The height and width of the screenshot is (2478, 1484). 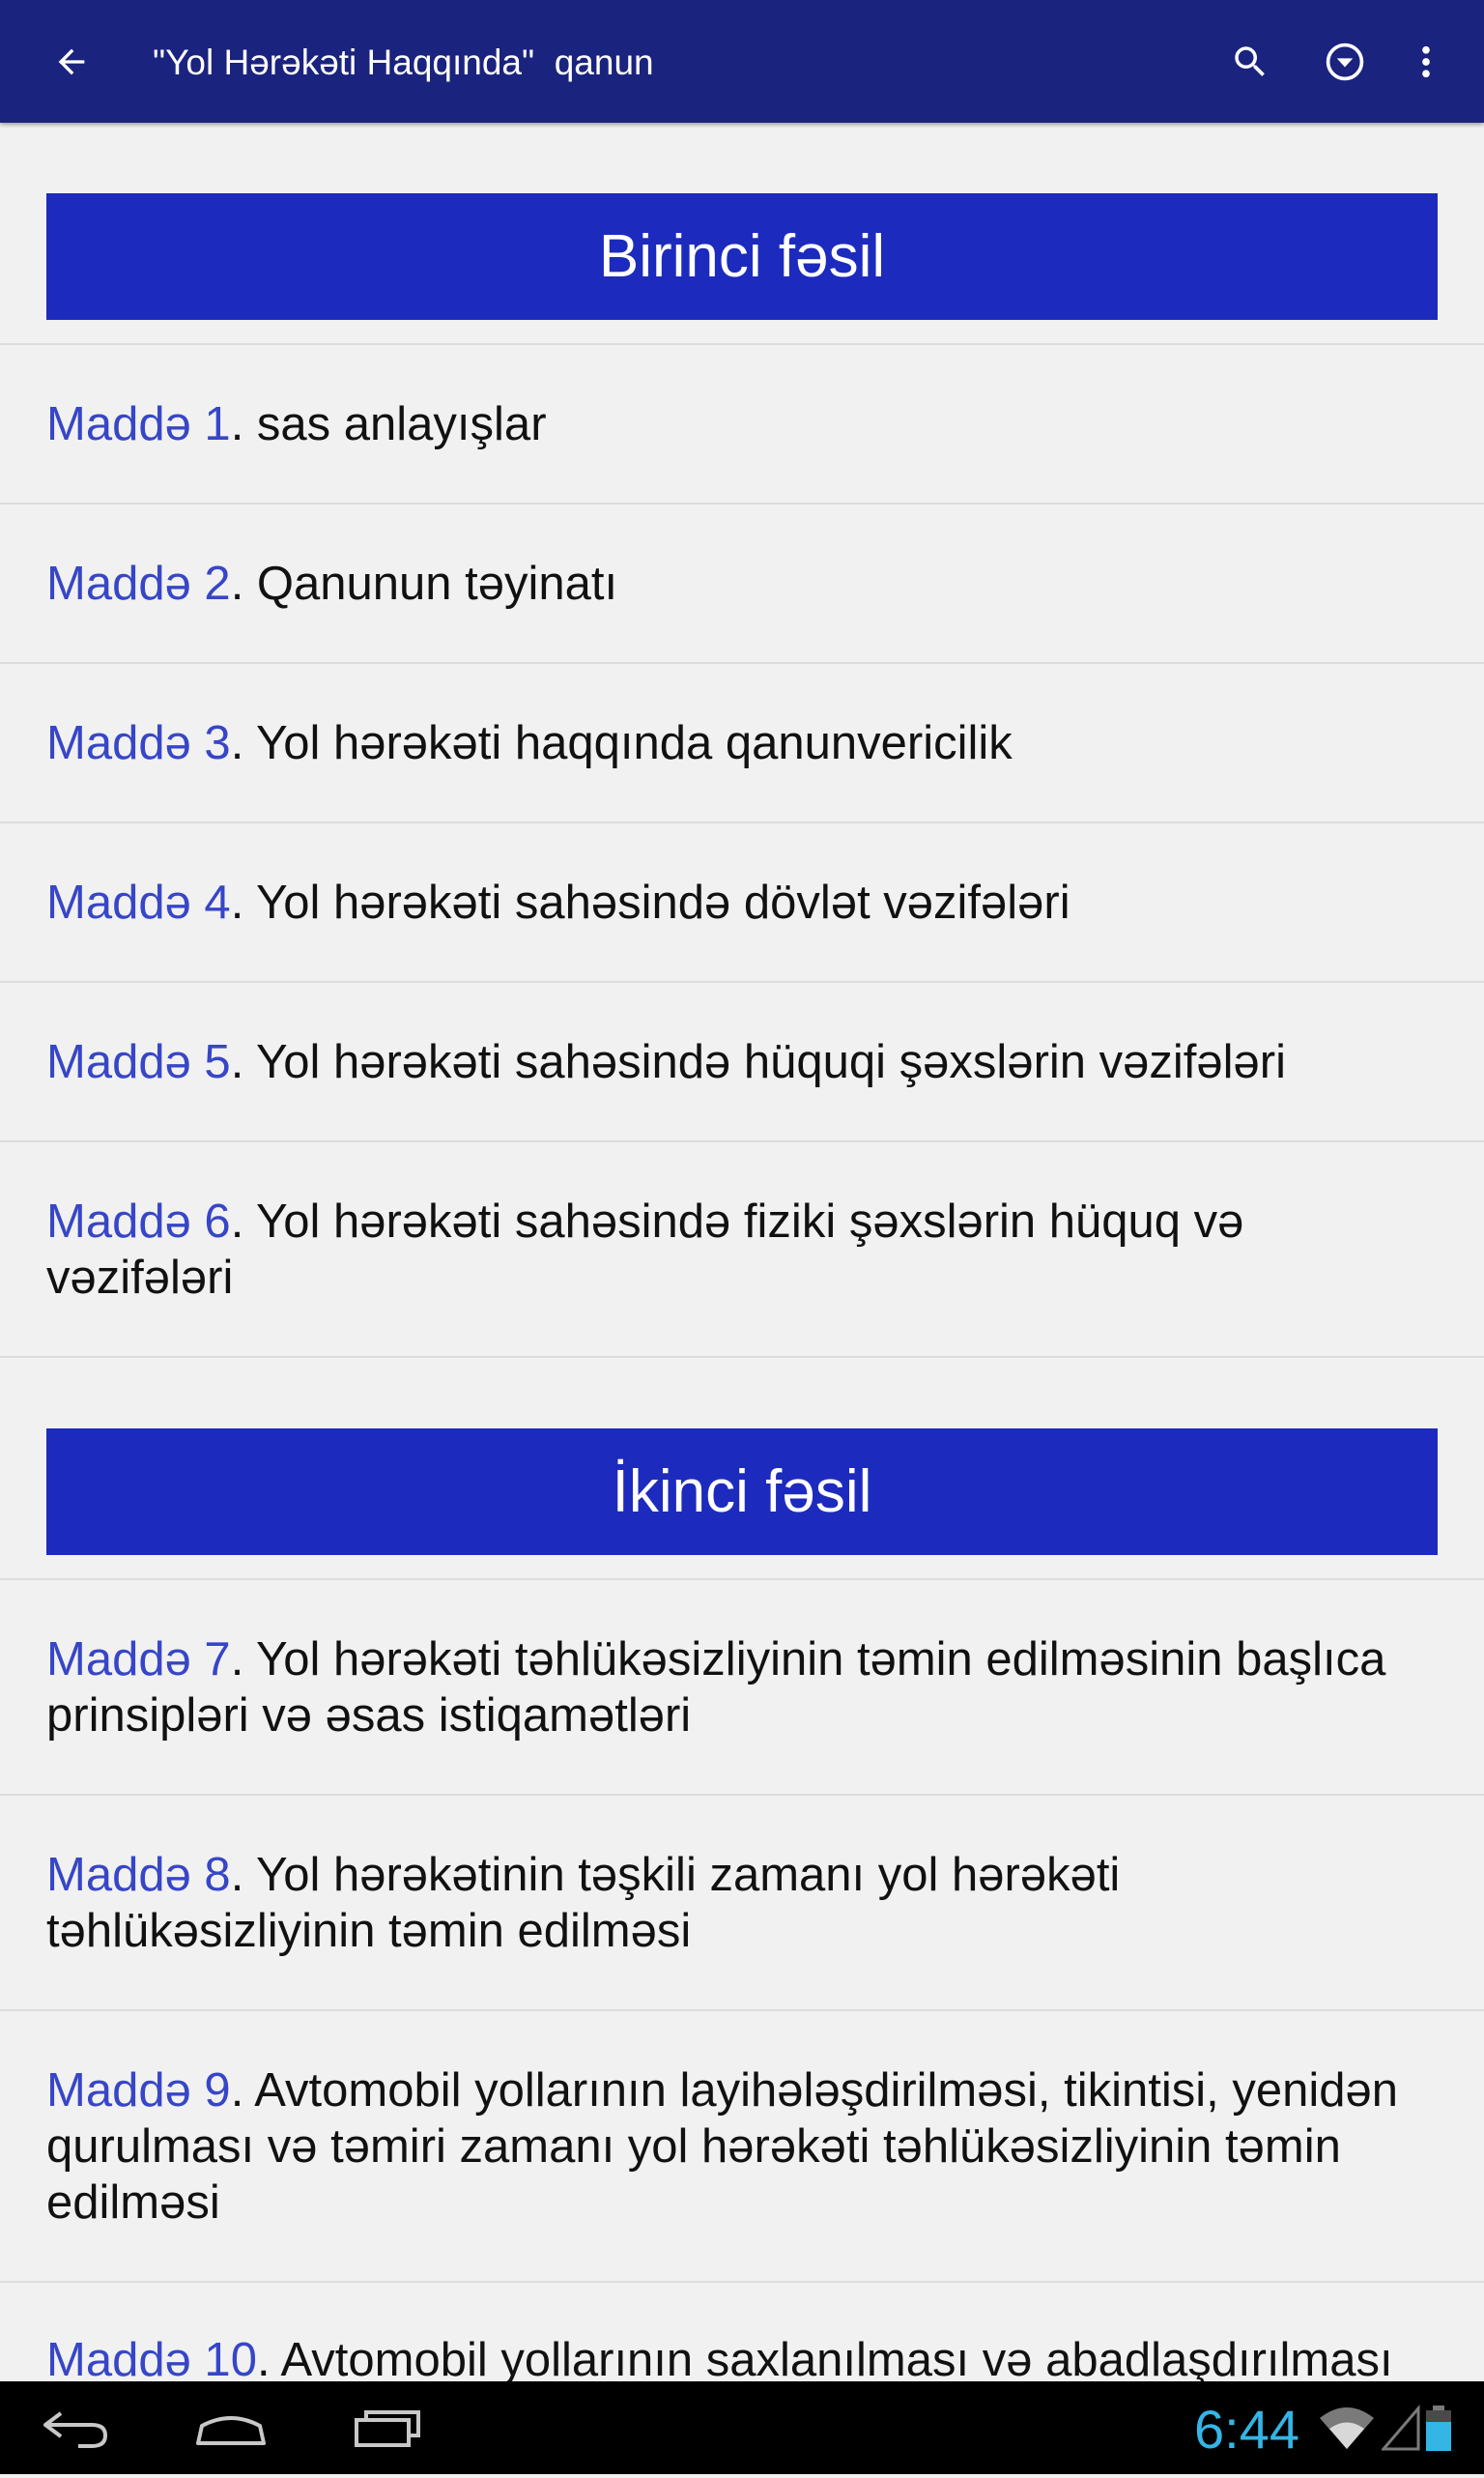 What do you see at coordinates (622, 742) in the screenshot?
I see `article-title: . Yol hərəkəti haqqında qanunvericilik` at bounding box center [622, 742].